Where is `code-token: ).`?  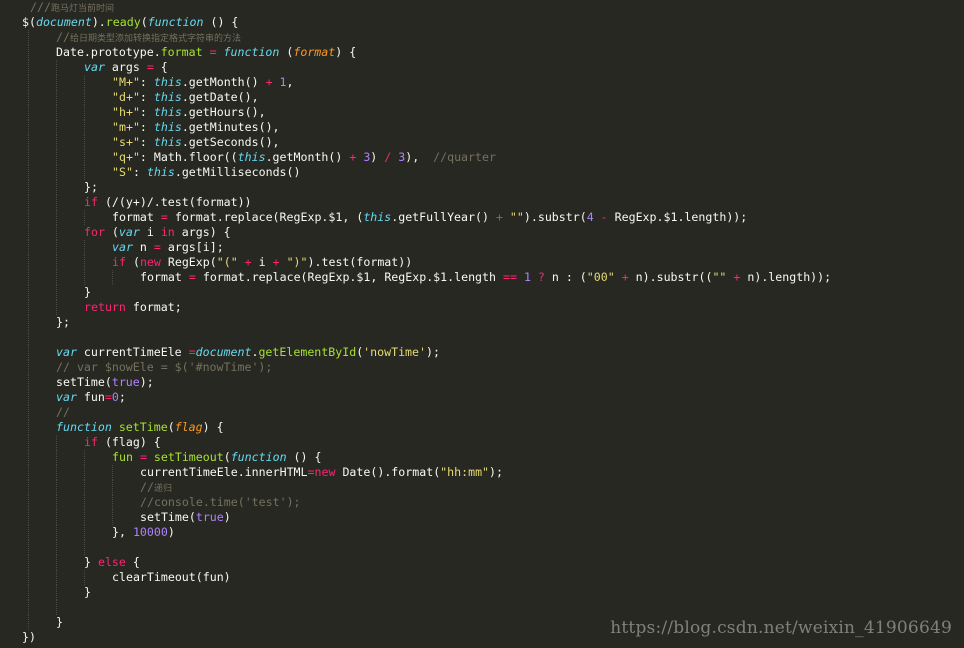 code-token: ). is located at coordinates (98, 22).